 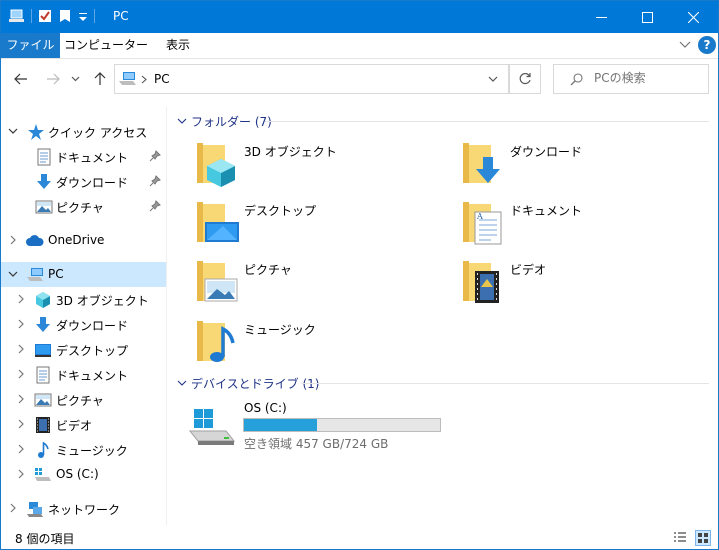 What do you see at coordinates (92, 158) in the screenshot?
I see `nav-label: ドキュメント` at bounding box center [92, 158].